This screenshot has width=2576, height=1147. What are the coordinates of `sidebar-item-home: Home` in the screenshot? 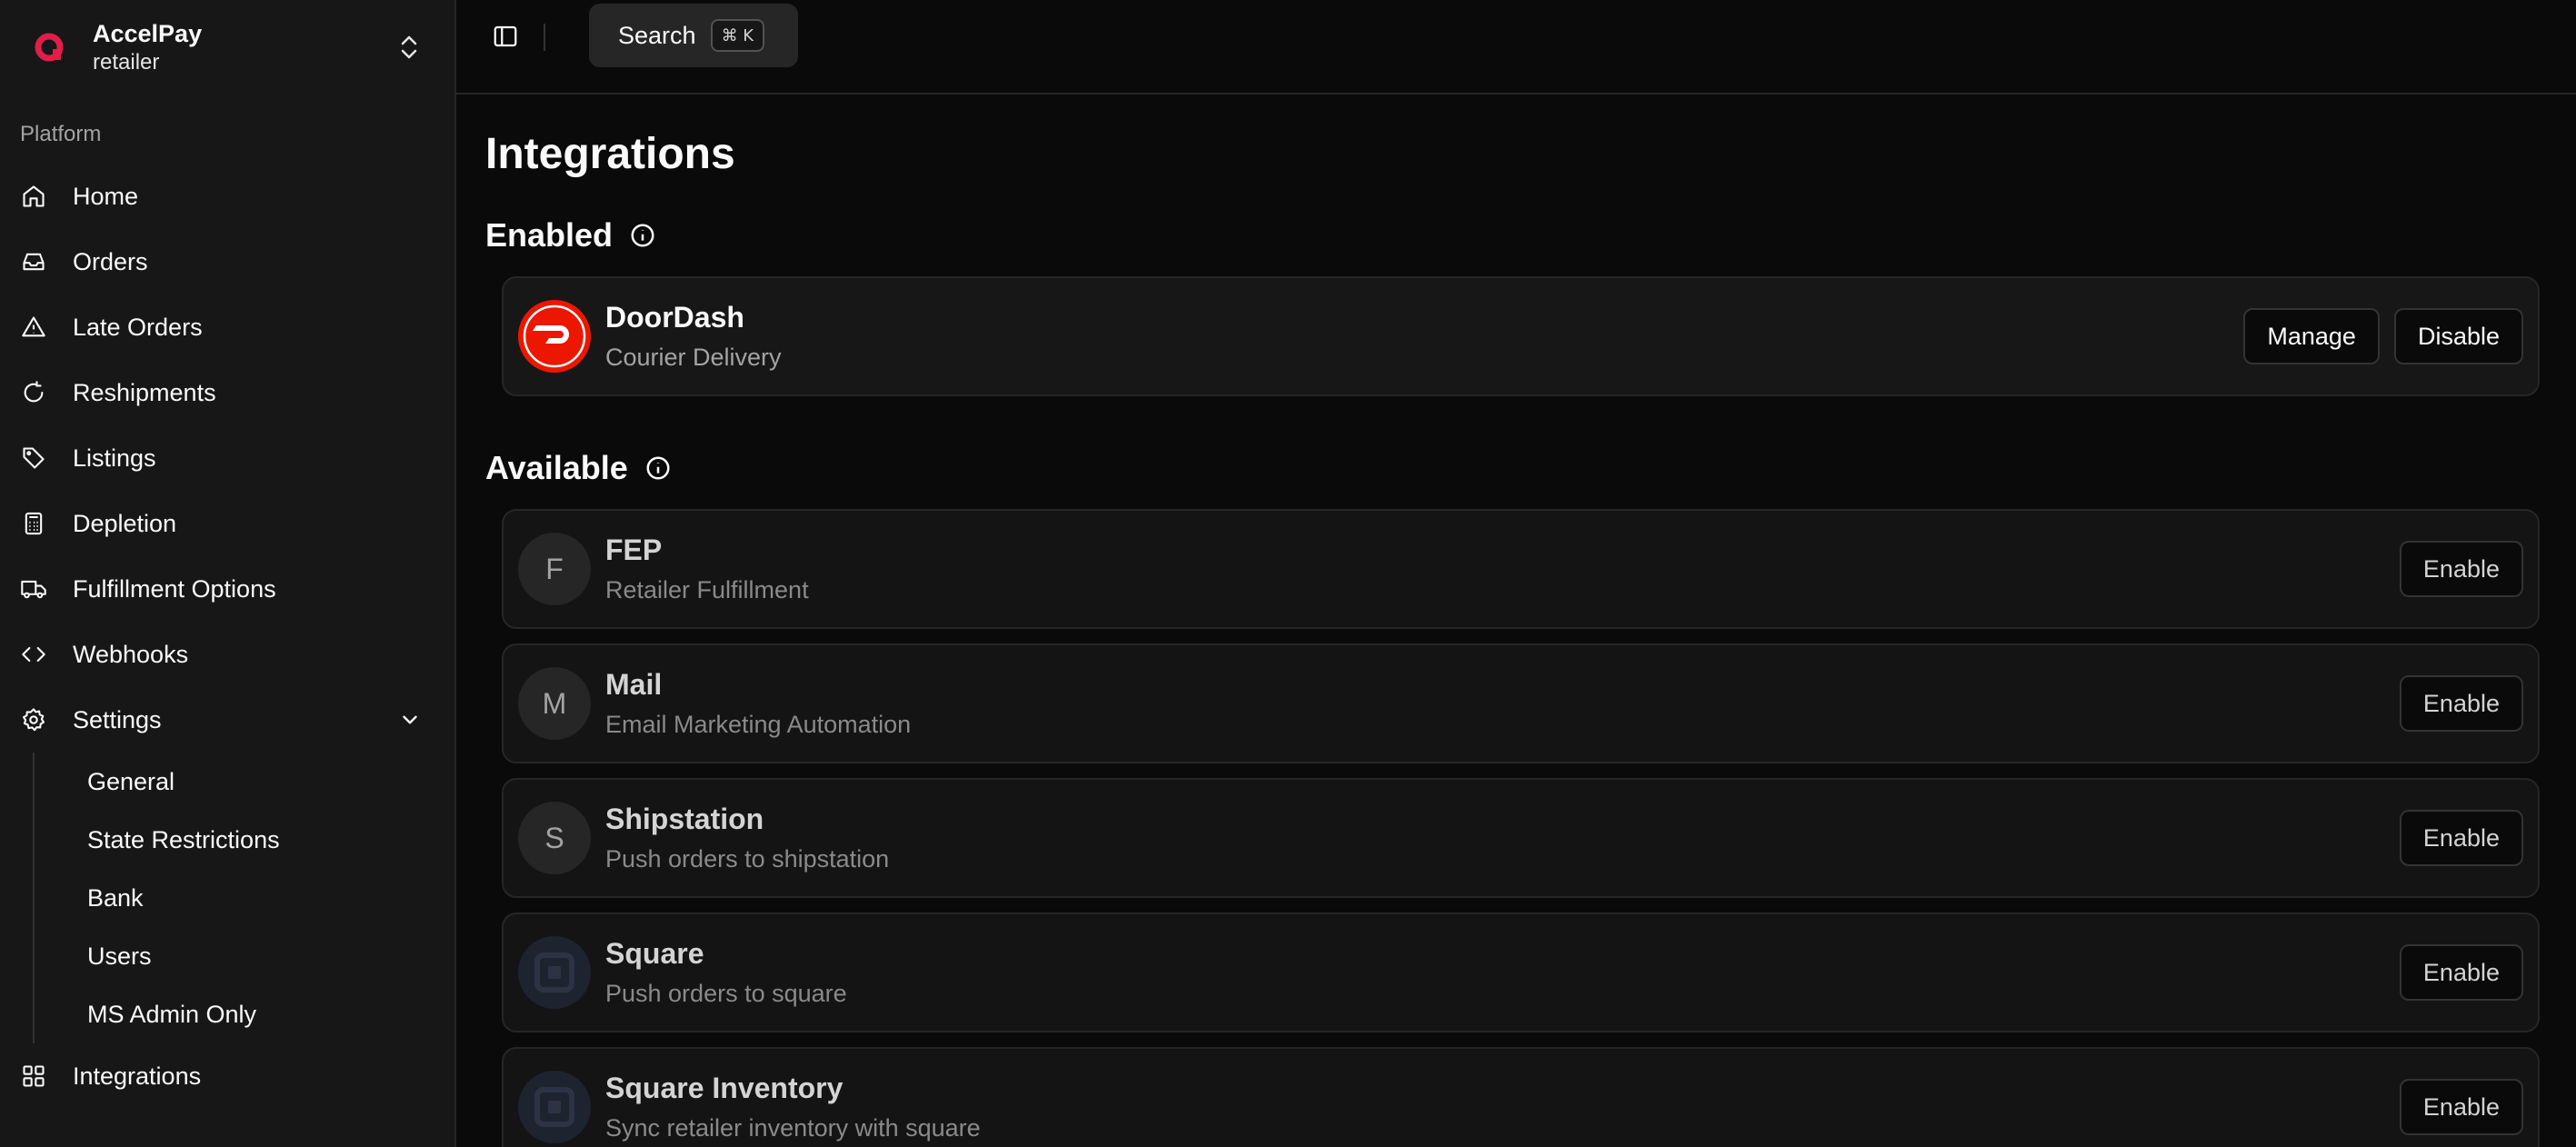 It's located at (227, 197).